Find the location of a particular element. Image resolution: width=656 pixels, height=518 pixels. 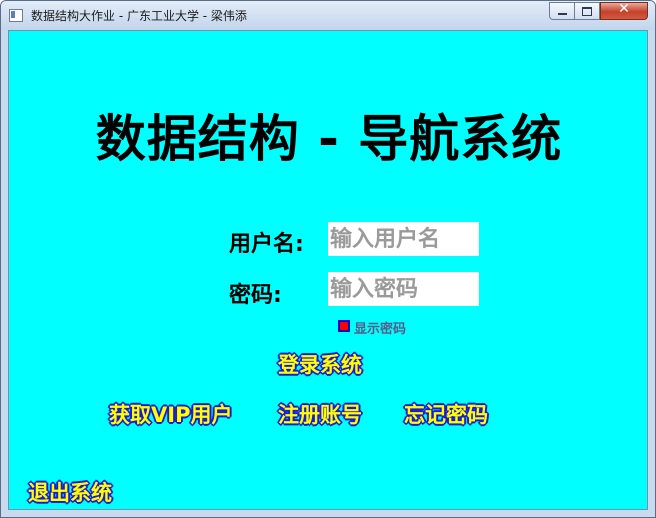

password-label: 密码: is located at coordinates (255, 295).